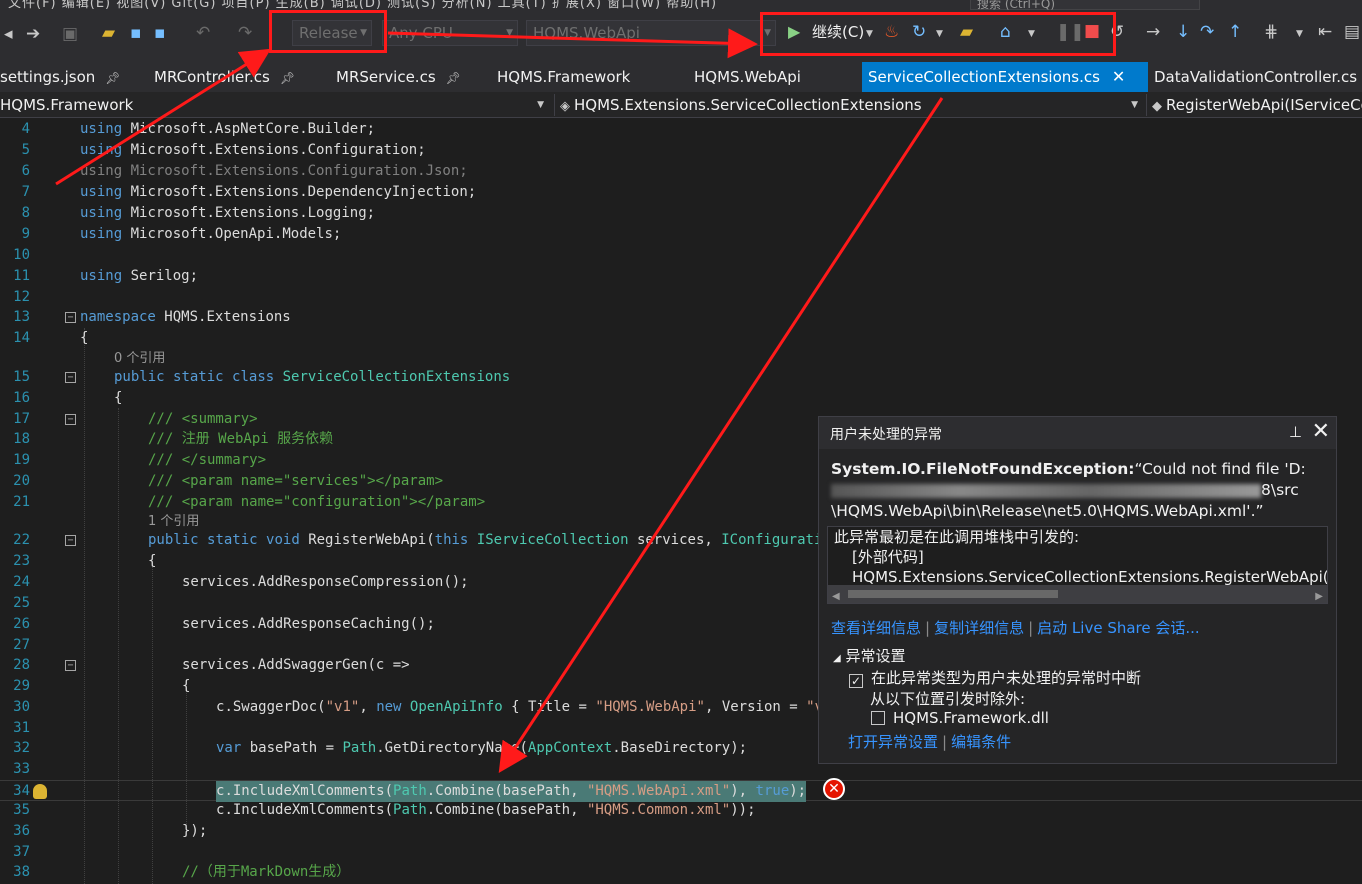 Image resolution: width=1362 pixels, height=884 pixels. What do you see at coordinates (979, 628) in the screenshot?
I see `copy-details-link: 复制详细信息` at bounding box center [979, 628].